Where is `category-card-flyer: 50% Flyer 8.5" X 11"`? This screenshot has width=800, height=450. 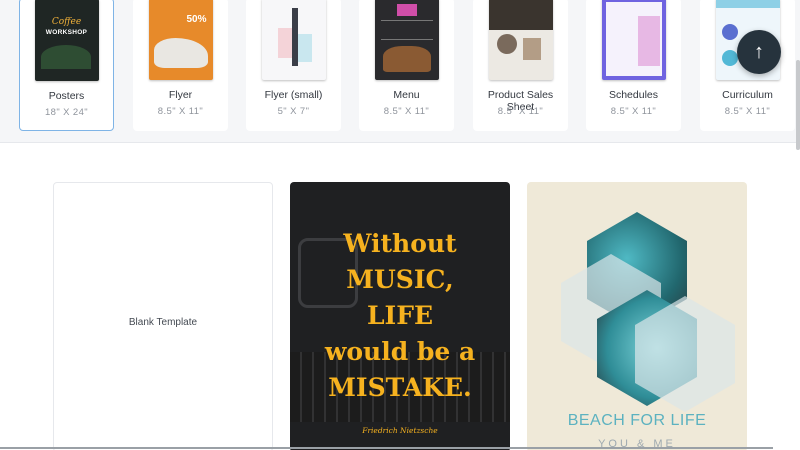 category-card-flyer: 50% Flyer 8.5" X 11" is located at coordinates (180, 65).